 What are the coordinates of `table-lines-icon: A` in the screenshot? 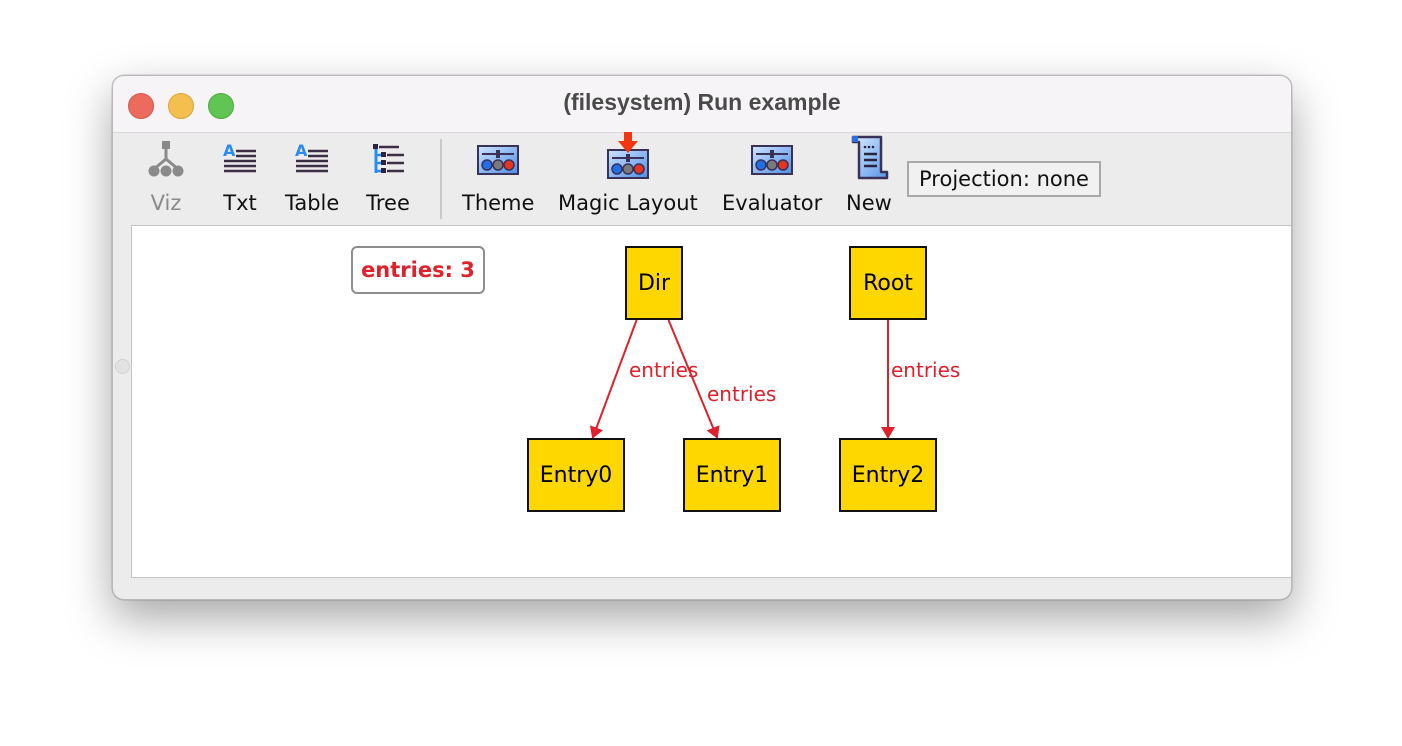 It's located at (312, 159).